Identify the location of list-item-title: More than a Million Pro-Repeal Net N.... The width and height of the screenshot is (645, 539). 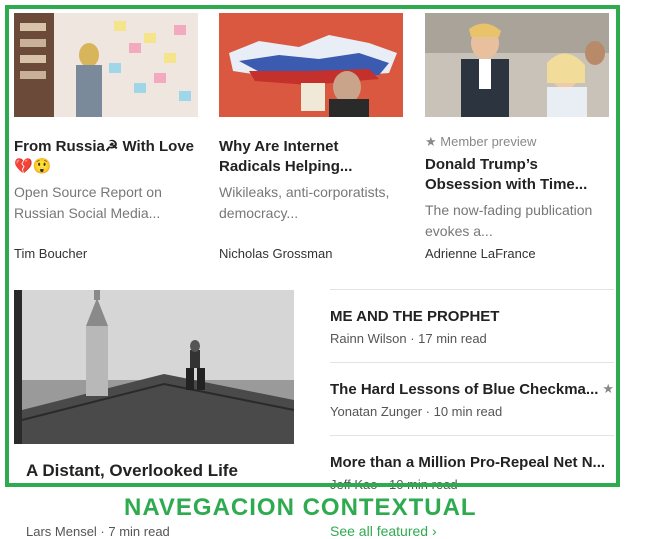
(472, 462).